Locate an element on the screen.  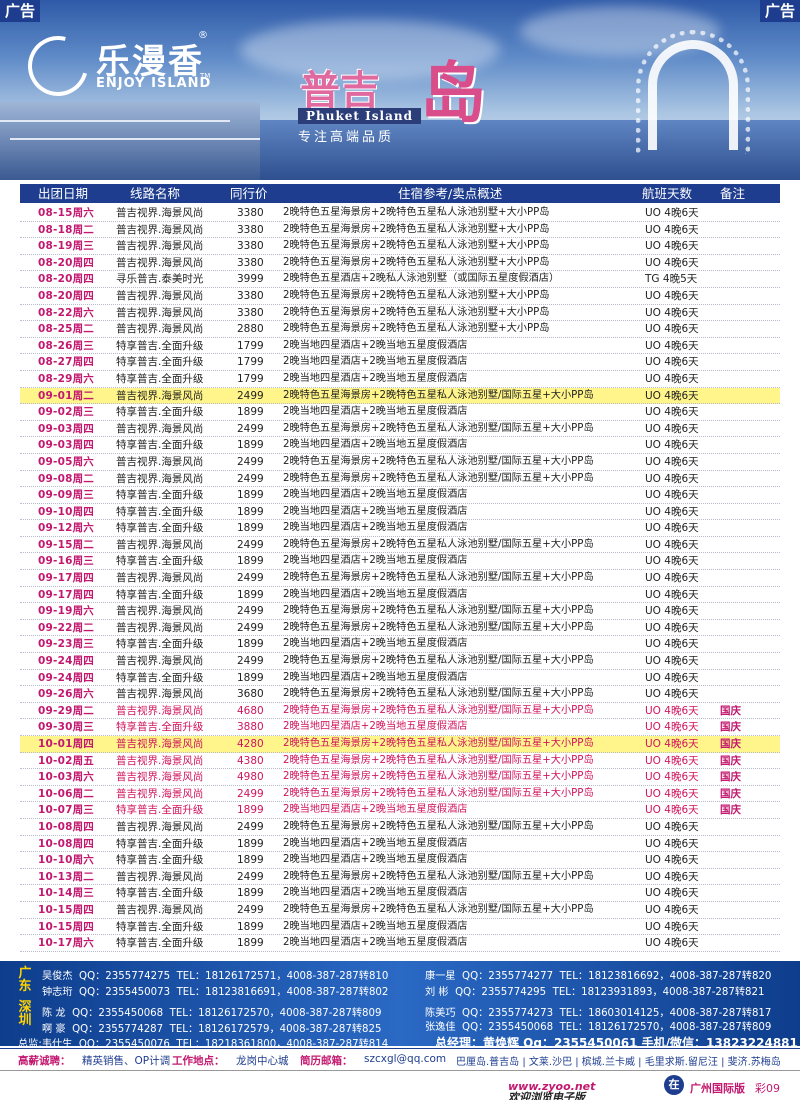
mail-label: 简历邮箱： is located at coordinates (326, 1061).